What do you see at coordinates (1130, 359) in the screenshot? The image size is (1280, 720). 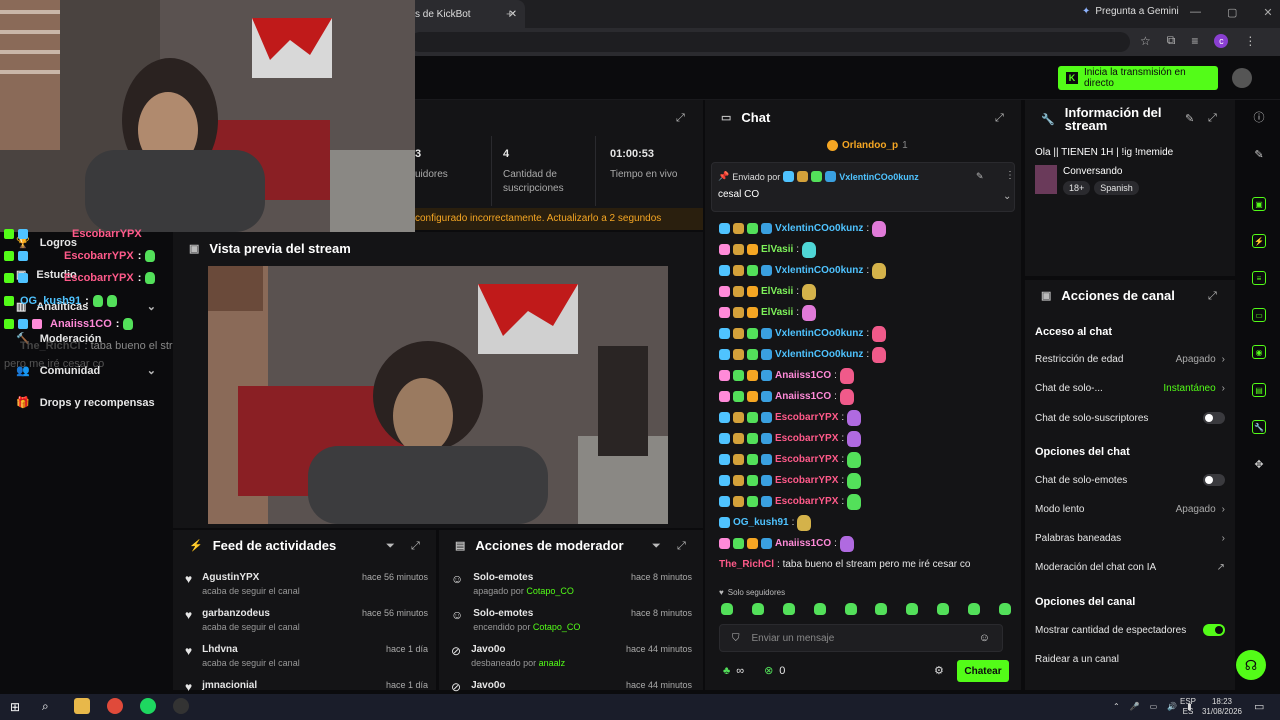 I see `age-restriction-row: Restricción de edad Apagado ›` at bounding box center [1130, 359].